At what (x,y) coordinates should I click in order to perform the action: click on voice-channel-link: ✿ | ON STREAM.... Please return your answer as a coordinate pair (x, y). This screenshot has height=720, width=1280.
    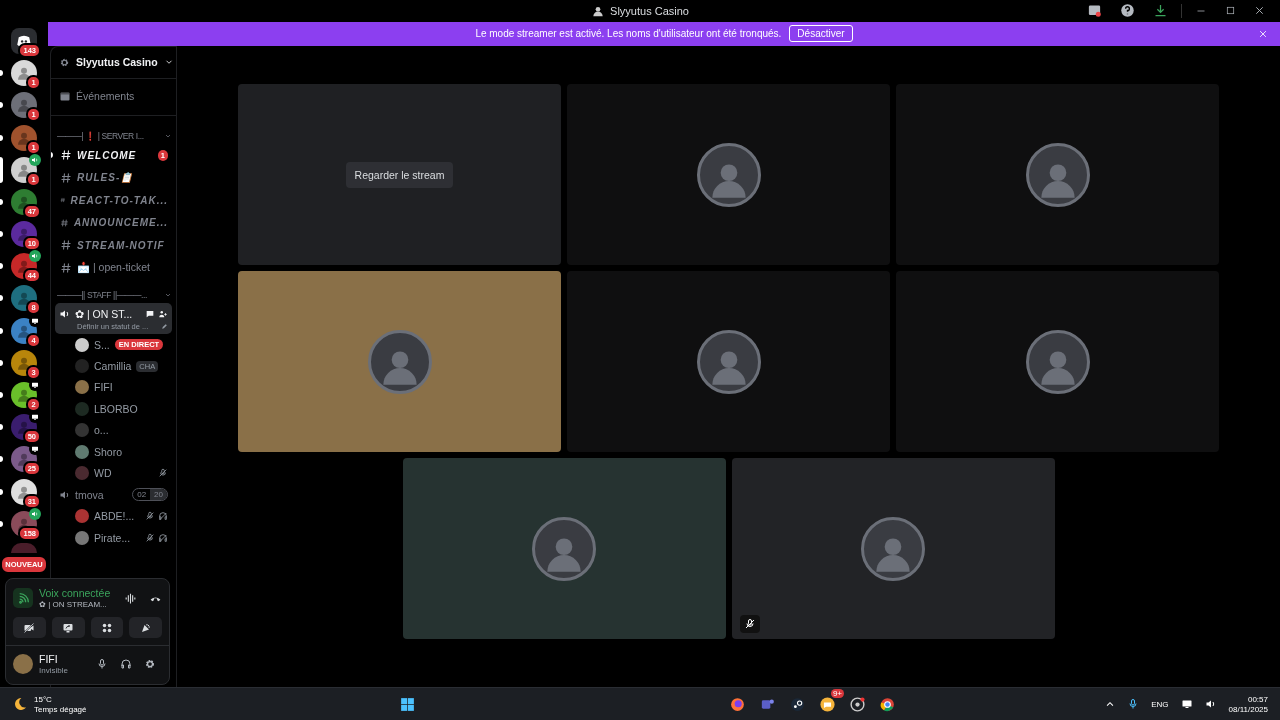
    Looking at the image, I should click on (78, 604).